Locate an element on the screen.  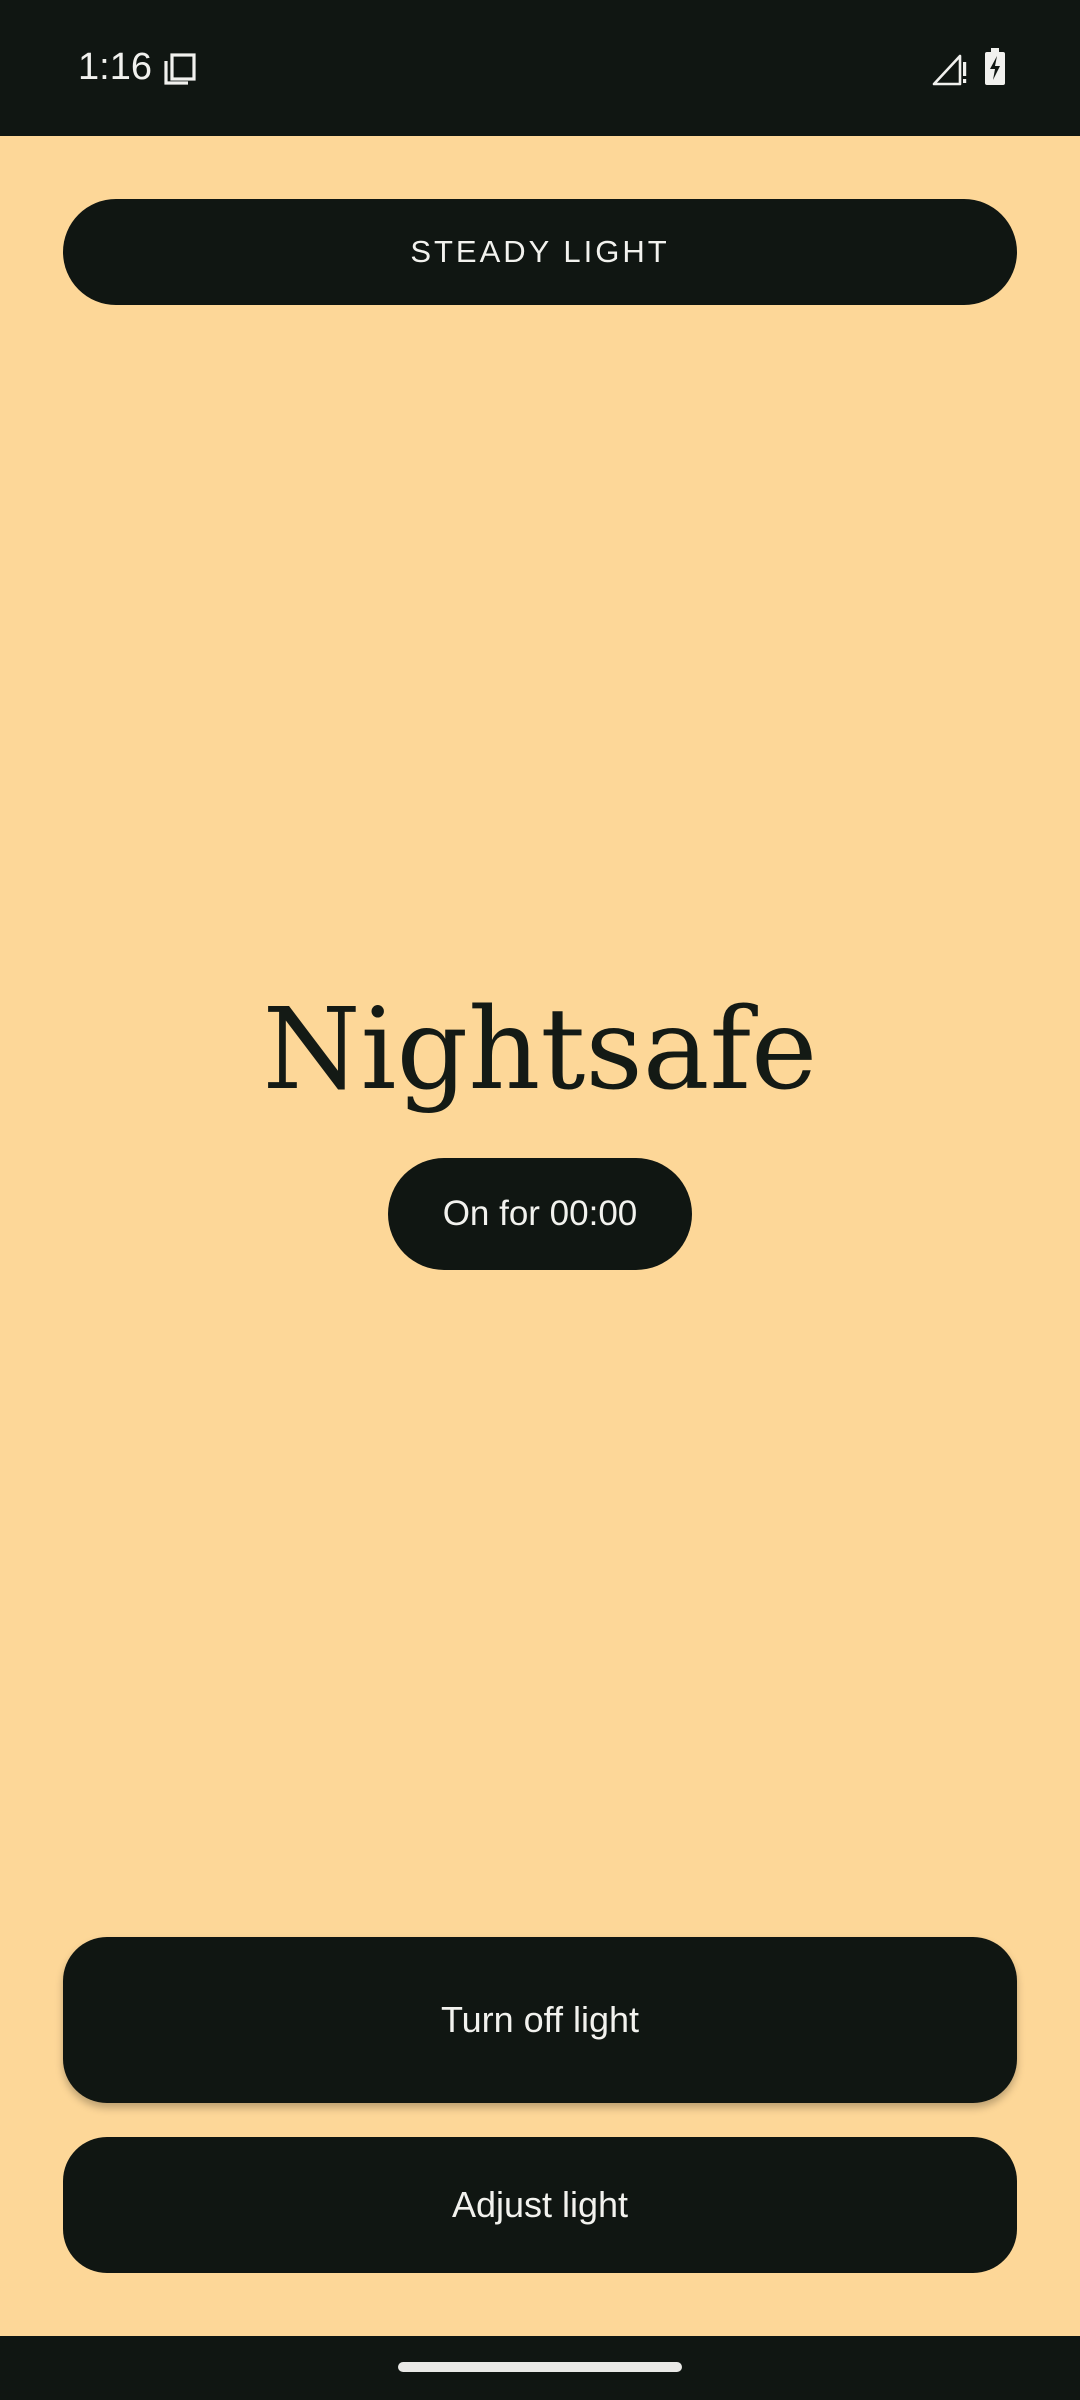
turn-off-light-button: Turn off light is located at coordinates (540, 2020).